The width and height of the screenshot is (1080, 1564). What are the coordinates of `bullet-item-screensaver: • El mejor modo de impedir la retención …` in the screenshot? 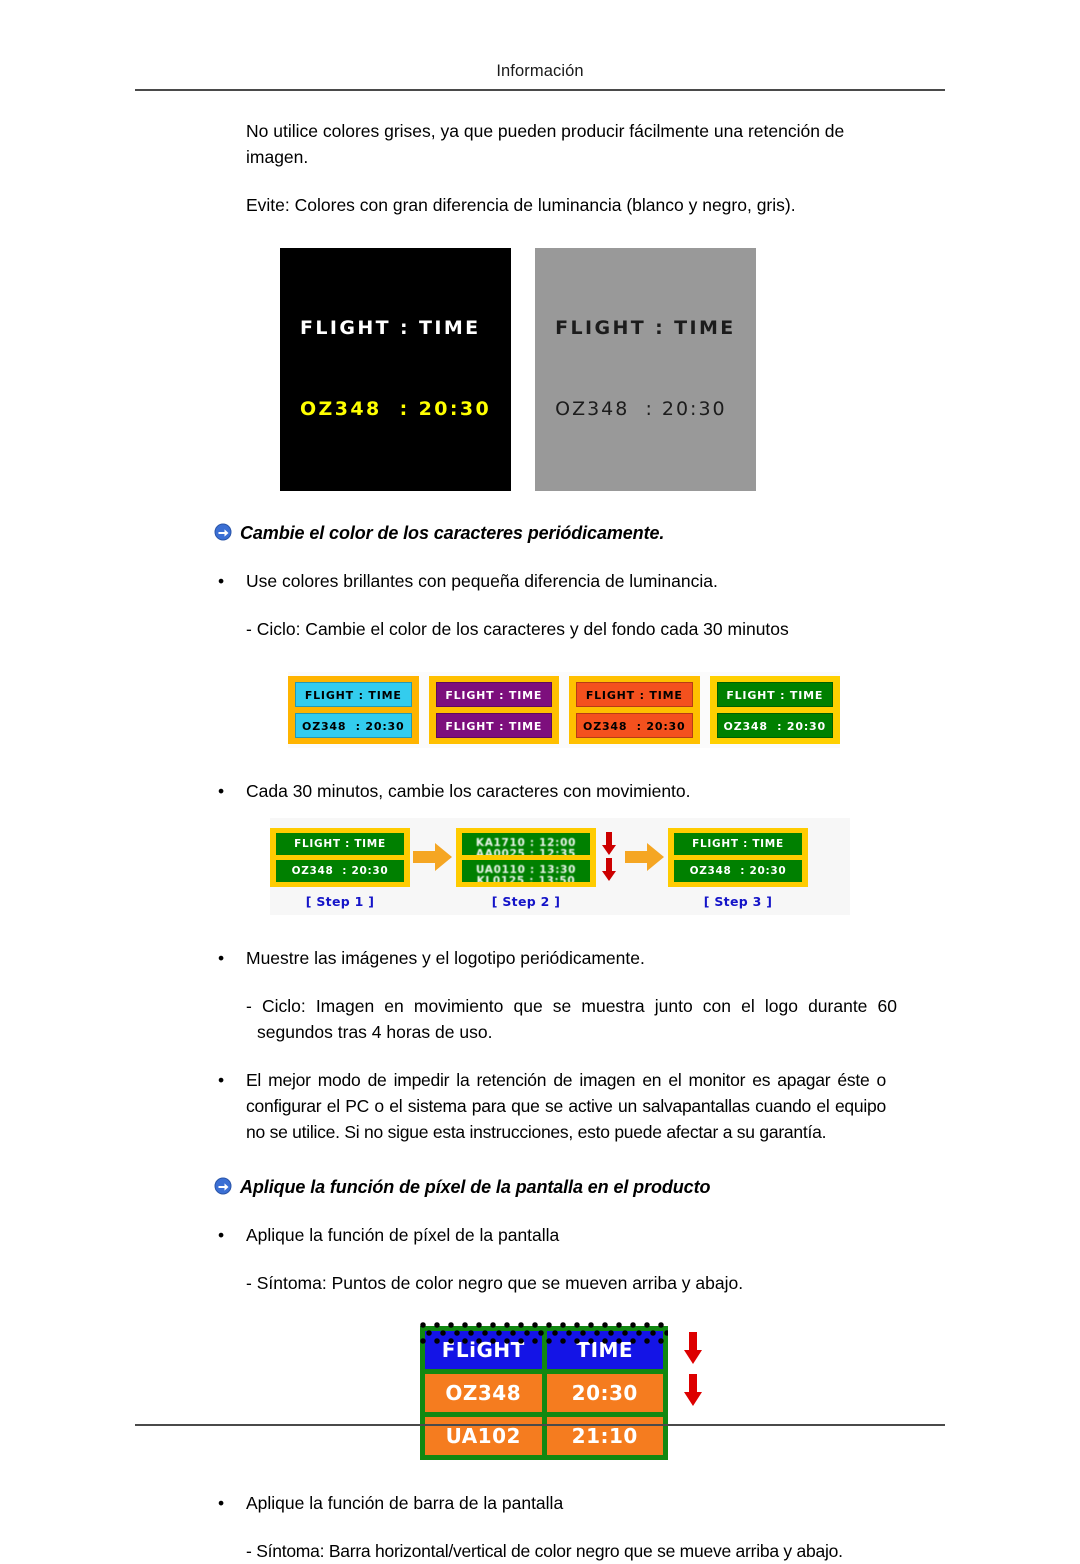 It's located at (550, 1106).